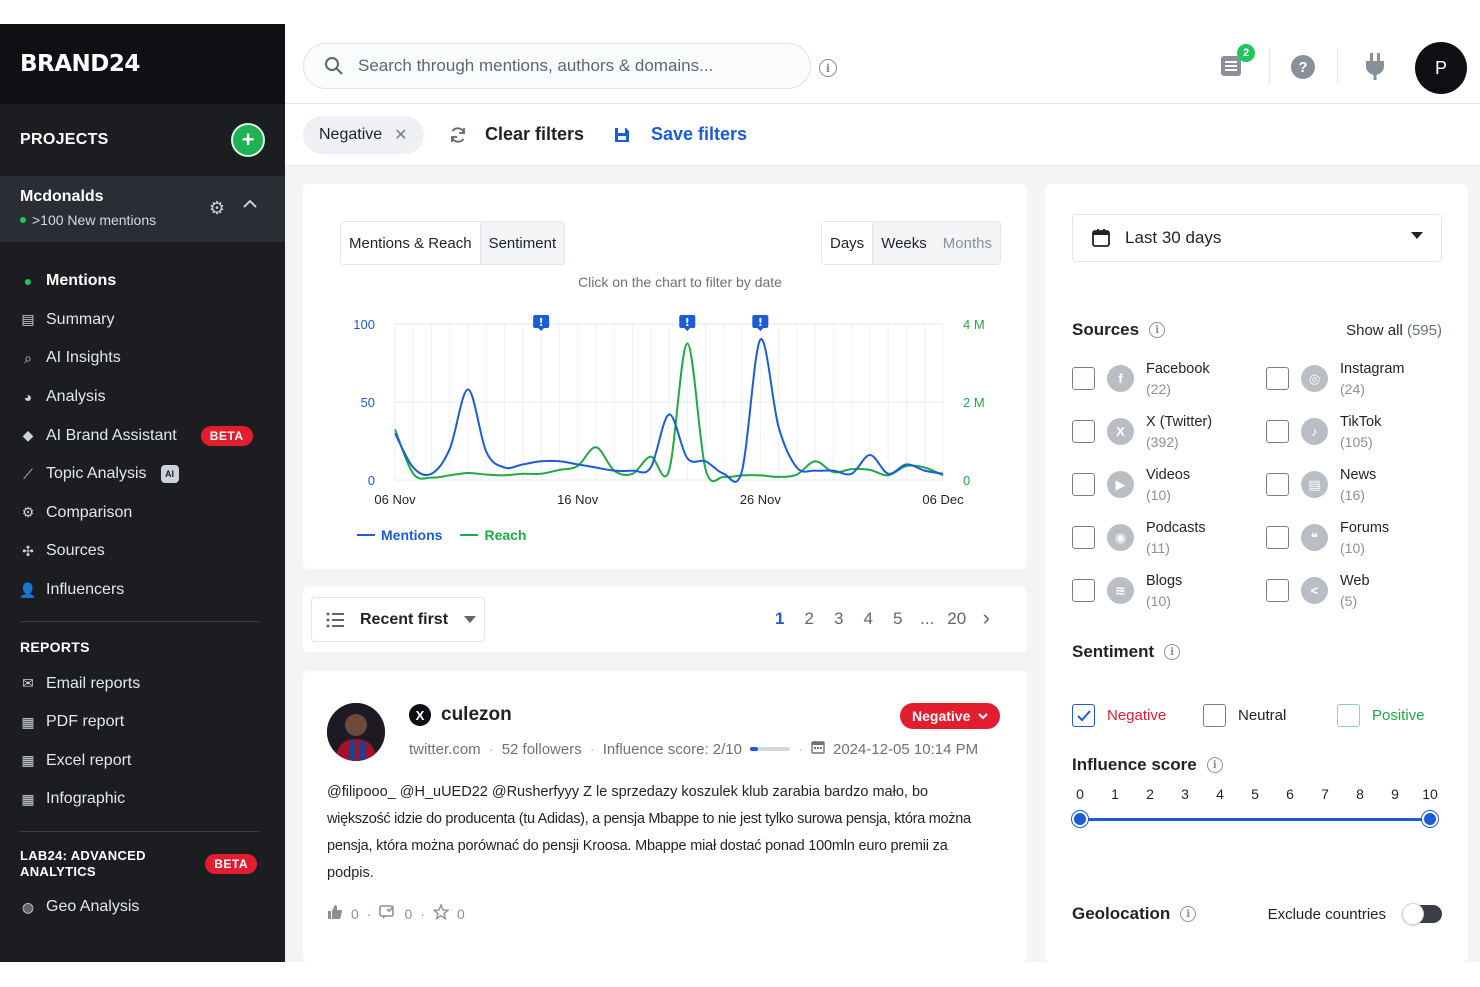  Describe the element at coordinates (493, 535) in the screenshot. I see `legend-reach: Reach` at that location.